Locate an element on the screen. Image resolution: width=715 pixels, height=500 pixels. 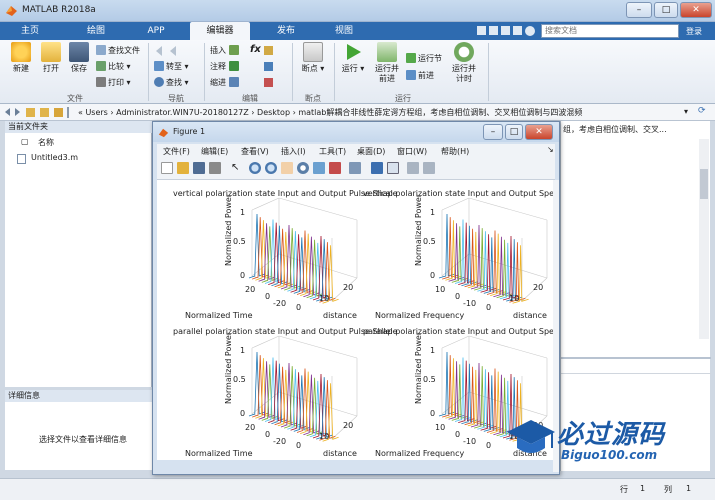
print-icon is located at coordinates (215, 168).